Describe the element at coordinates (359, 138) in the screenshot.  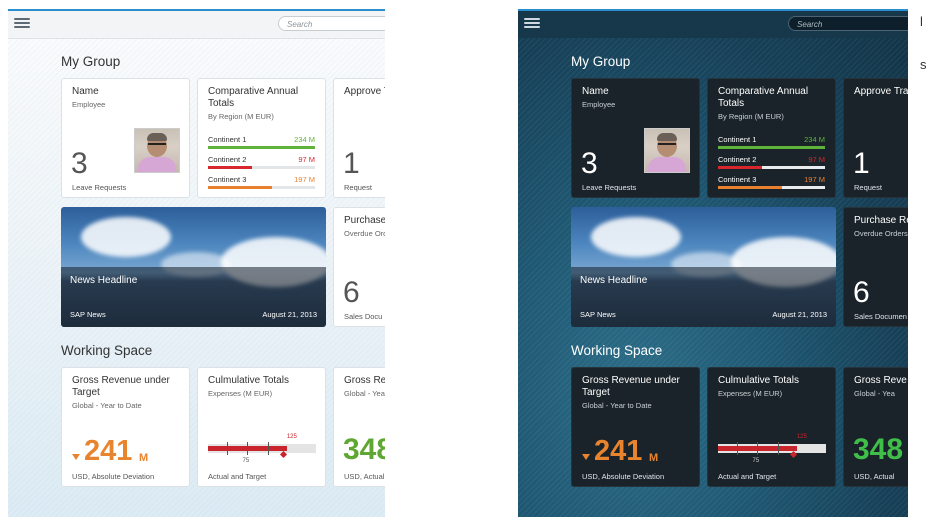
I see `approve-requests-tile: Approve T 1 Request` at that location.